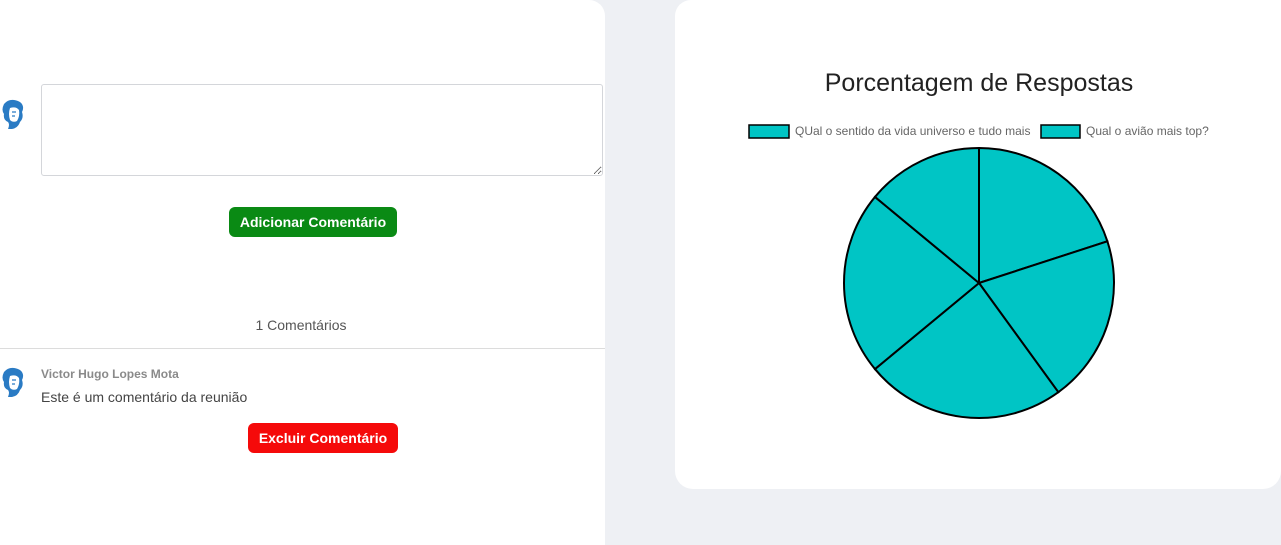 Image resolution: width=1281 pixels, height=545 pixels. What do you see at coordinates (144, 397) in the screenshot?
I see `comment-text: Este é um comentário da reunião` at bounding box center [144, 397].